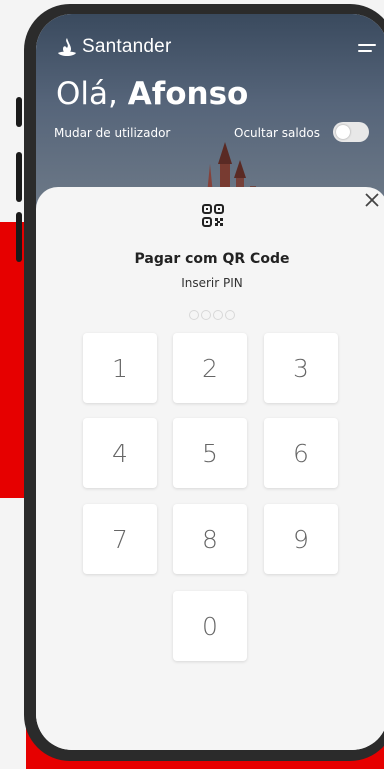 The width and height of the screenshot is (384, 769). I want to click on greeting-prefix: Olá,, so click(92, 94).